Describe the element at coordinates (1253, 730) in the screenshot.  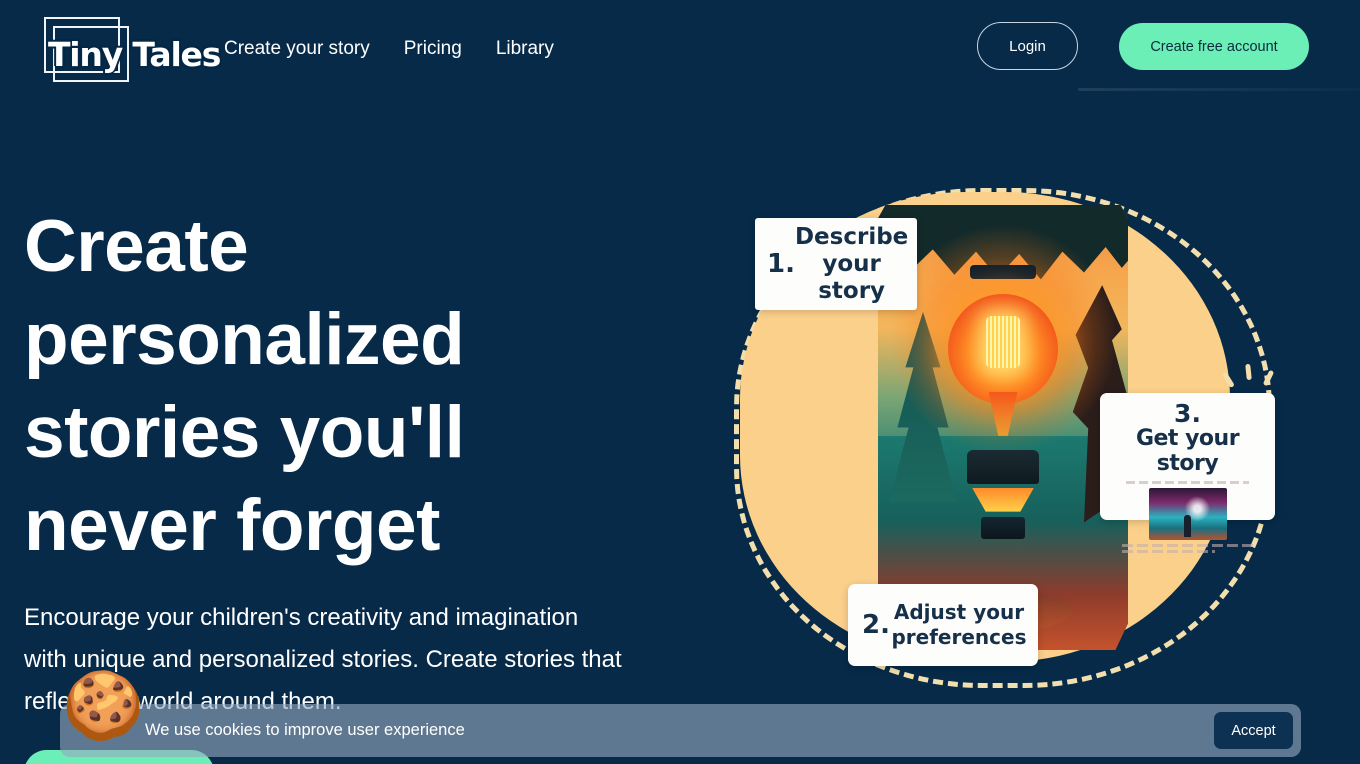
I see `cookie-accept-button: Accept` at that location.